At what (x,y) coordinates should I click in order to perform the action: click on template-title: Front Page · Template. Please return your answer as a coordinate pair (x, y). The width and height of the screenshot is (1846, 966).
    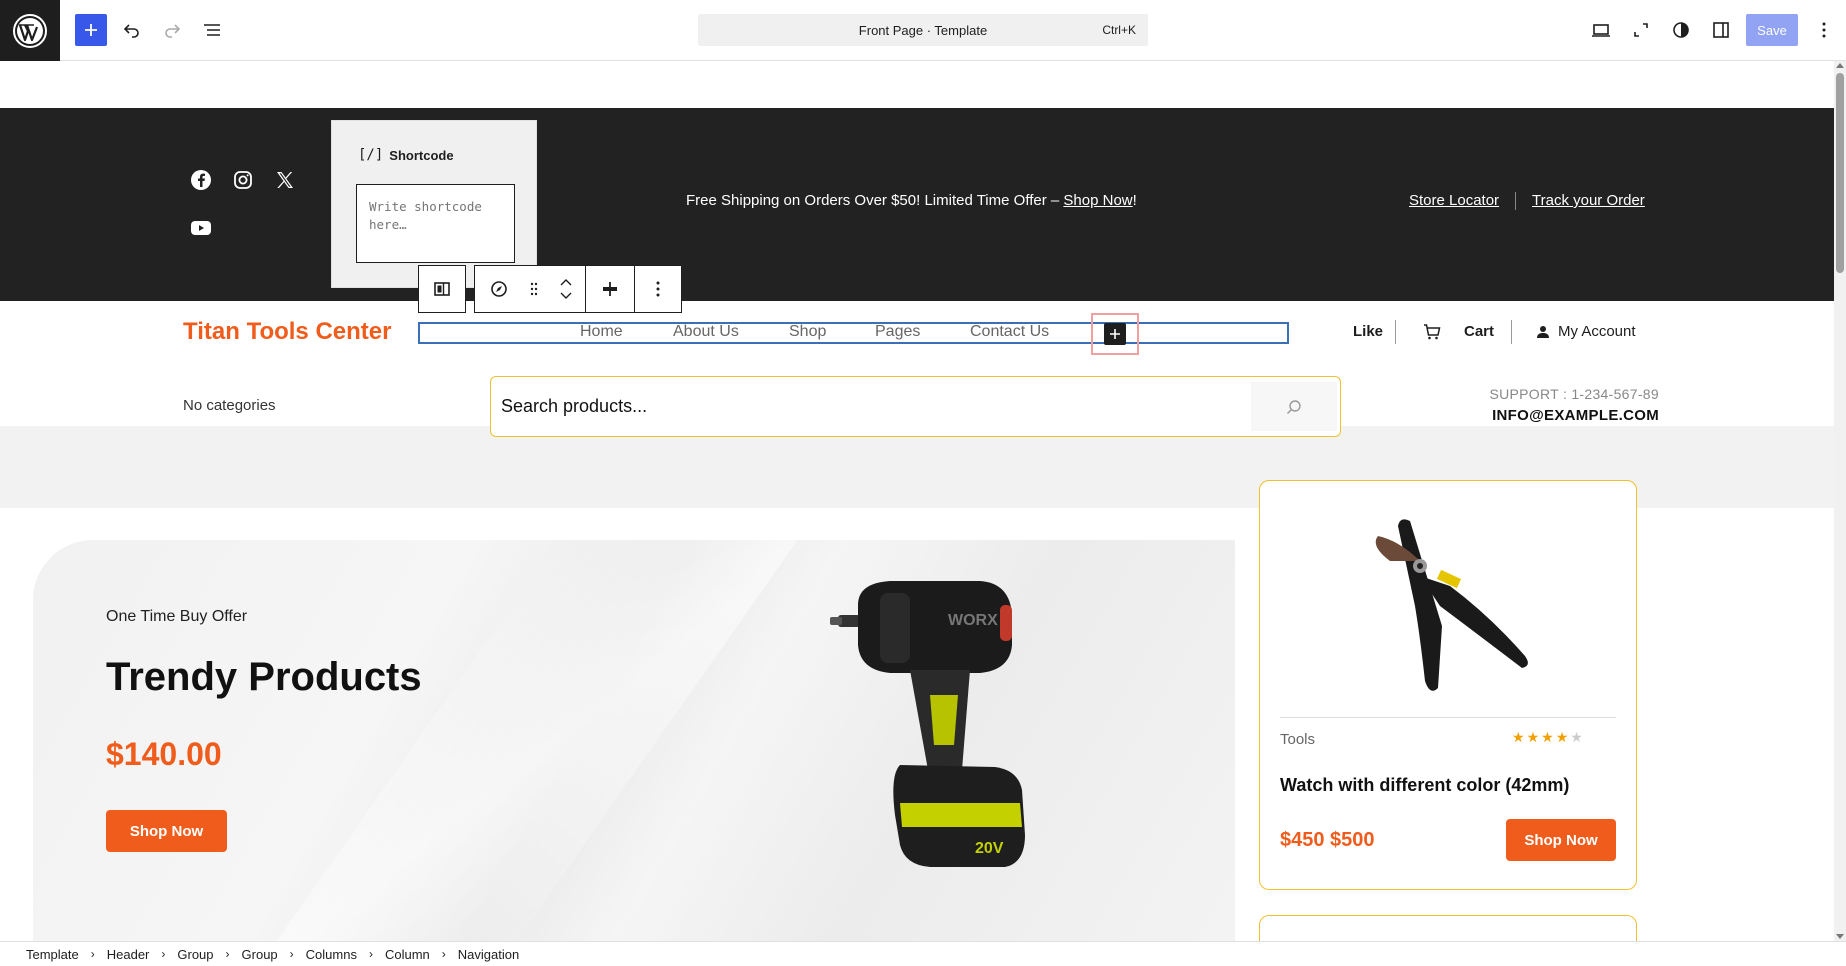
    Looking at the image, I should click on (923, 30).